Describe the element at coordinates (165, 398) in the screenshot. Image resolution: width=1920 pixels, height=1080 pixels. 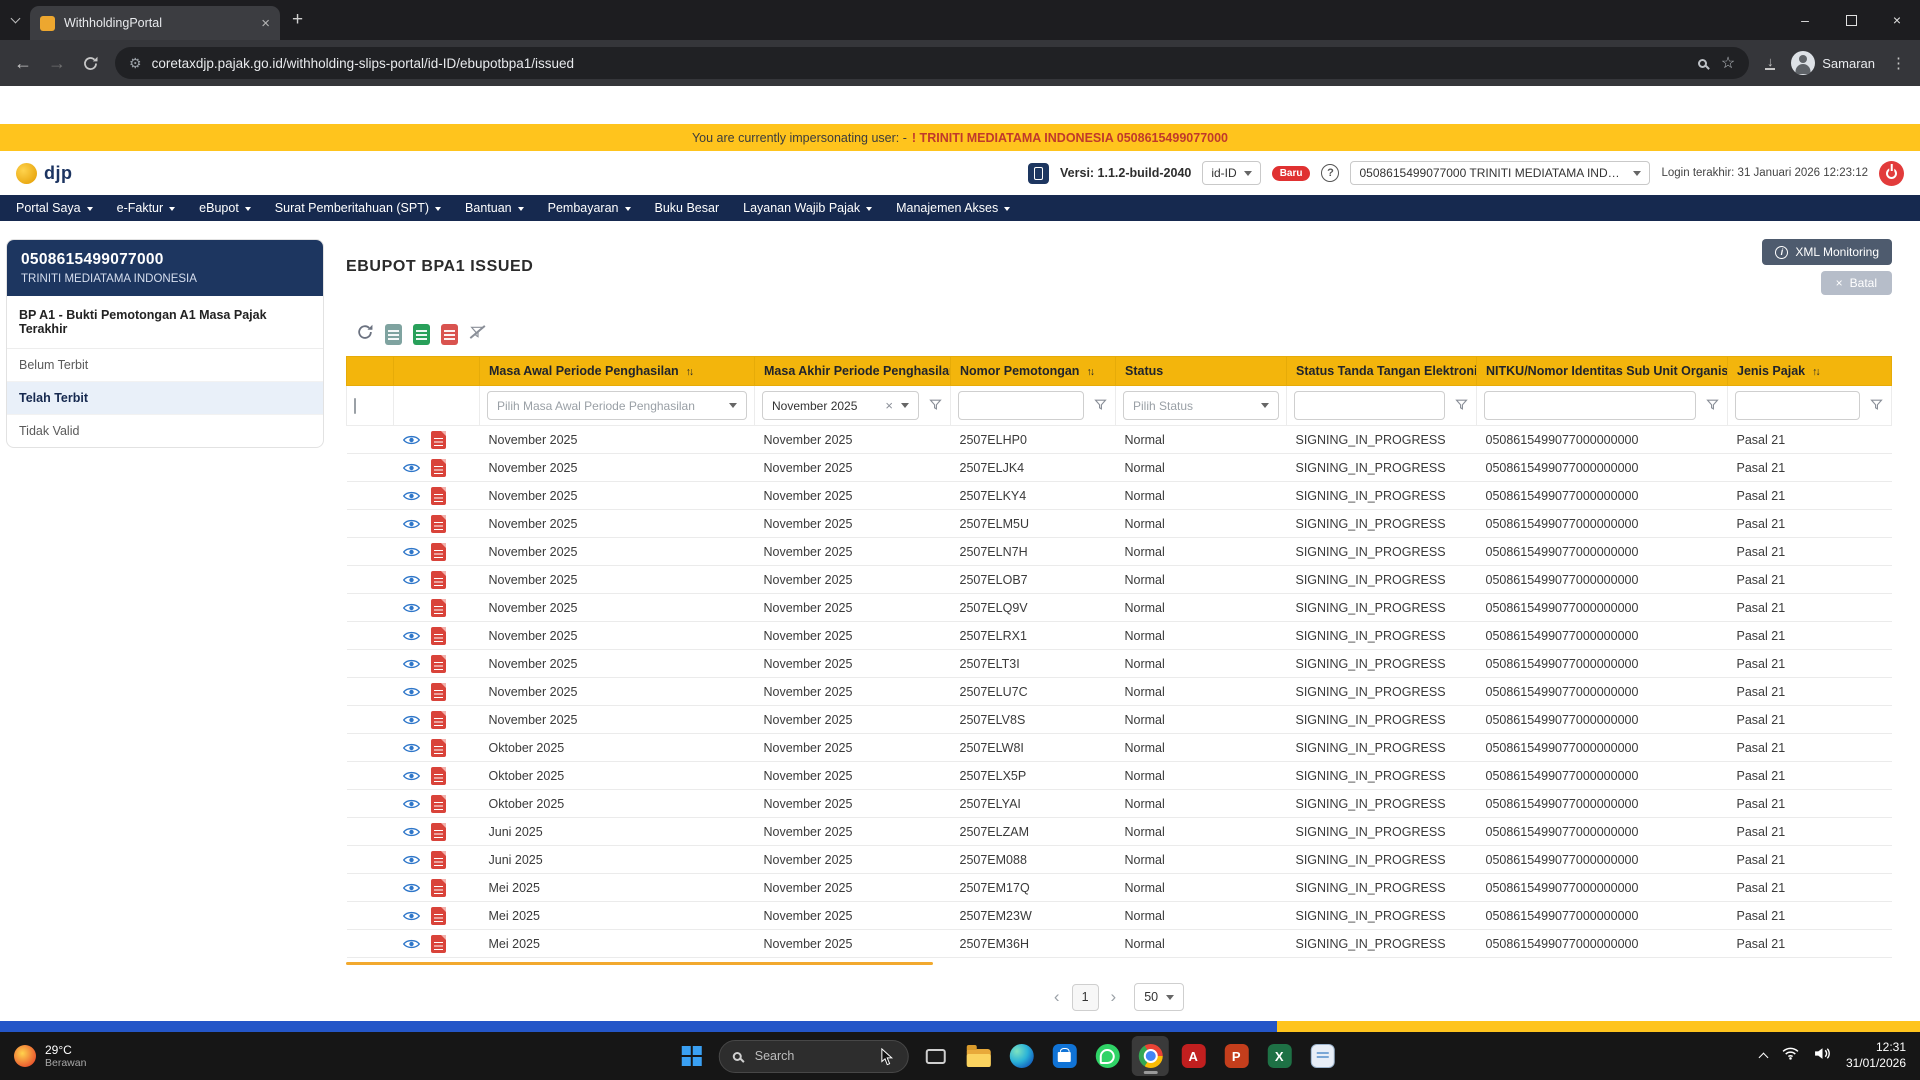
I see `sidebar-item: Telah Terbit` at that location.